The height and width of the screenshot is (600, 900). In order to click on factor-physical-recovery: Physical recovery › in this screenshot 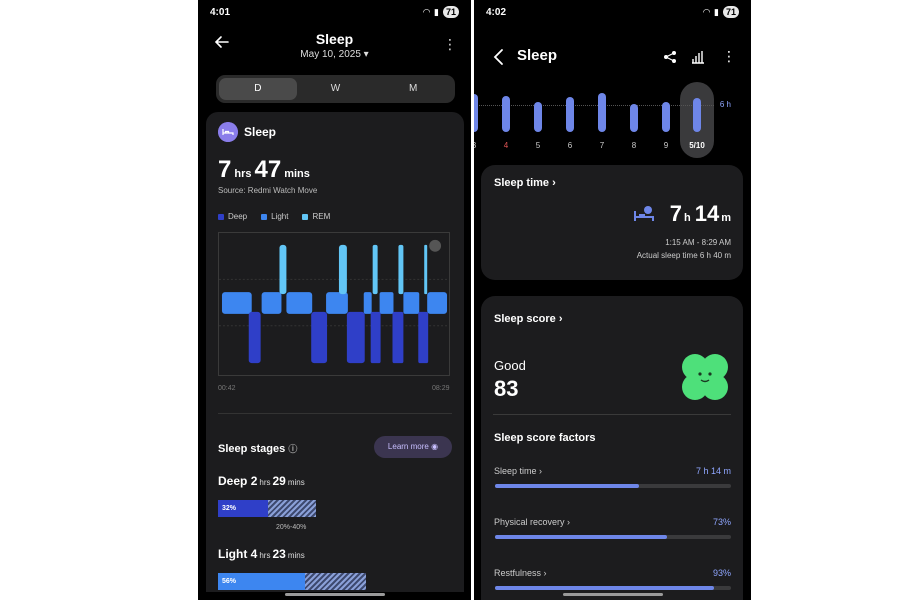, I will do `click(532, 522)`.